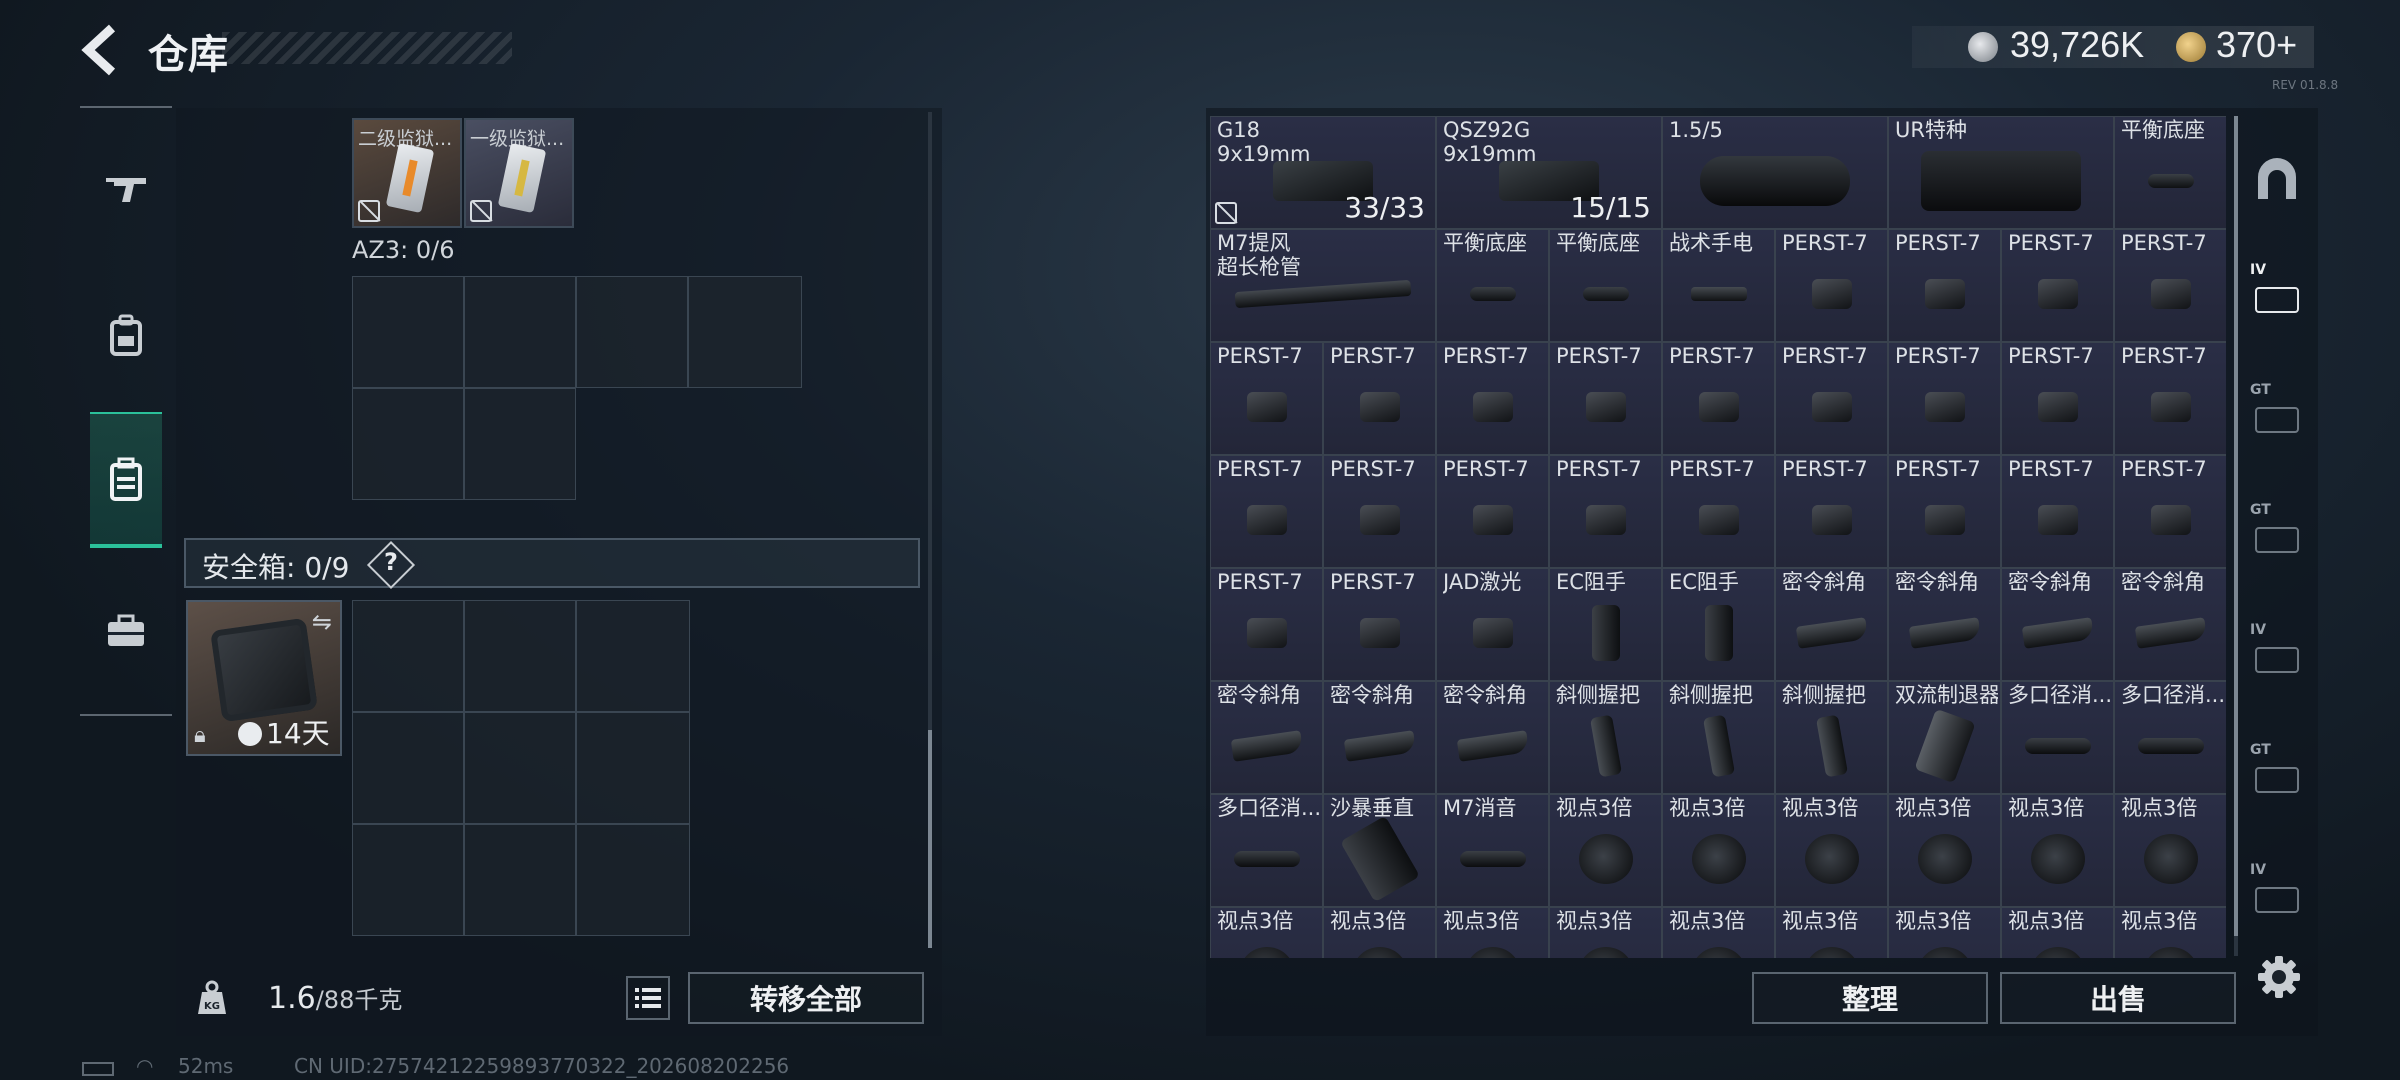 This screenshot has width=2400, height=1080. Describe the element at coordinates (2277, 414) in the screenshot. I see `filter-gt-tab-1: GT` at that location.